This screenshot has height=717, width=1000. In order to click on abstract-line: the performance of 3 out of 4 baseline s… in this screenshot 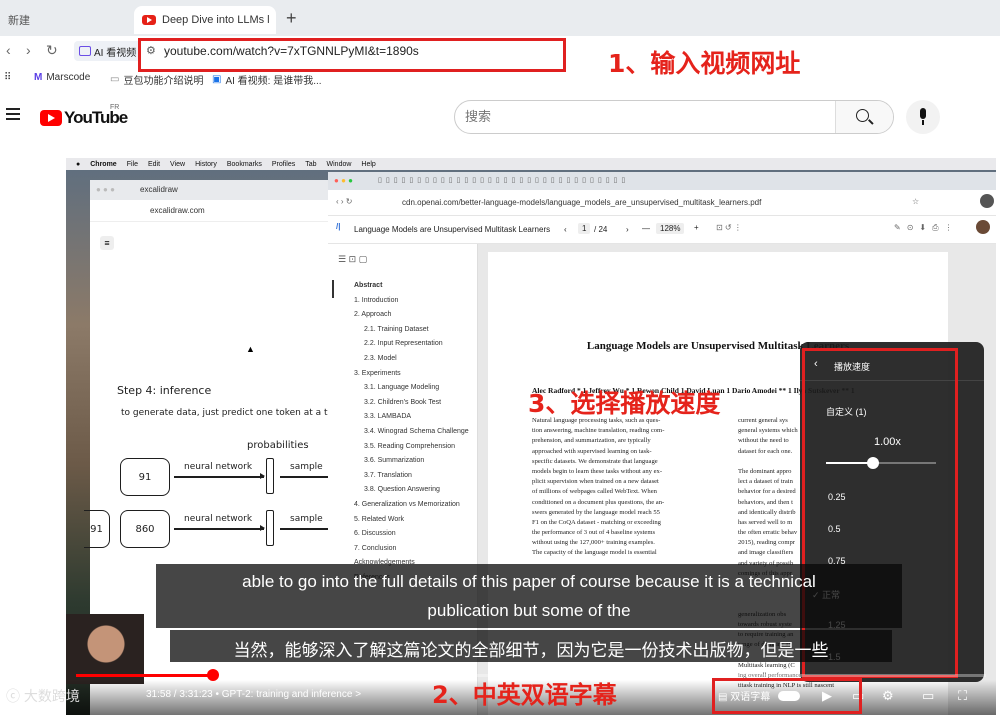, I will do `click(594, 533)`.